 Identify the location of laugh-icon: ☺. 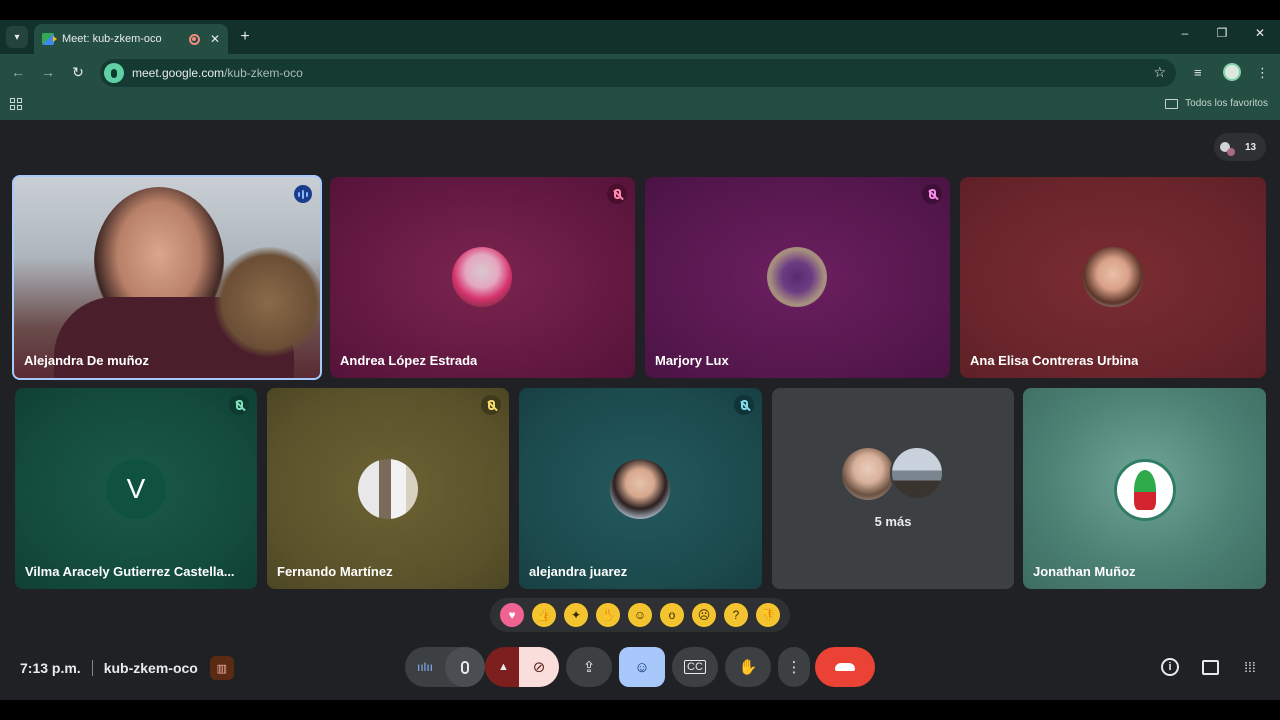
(640, 615).